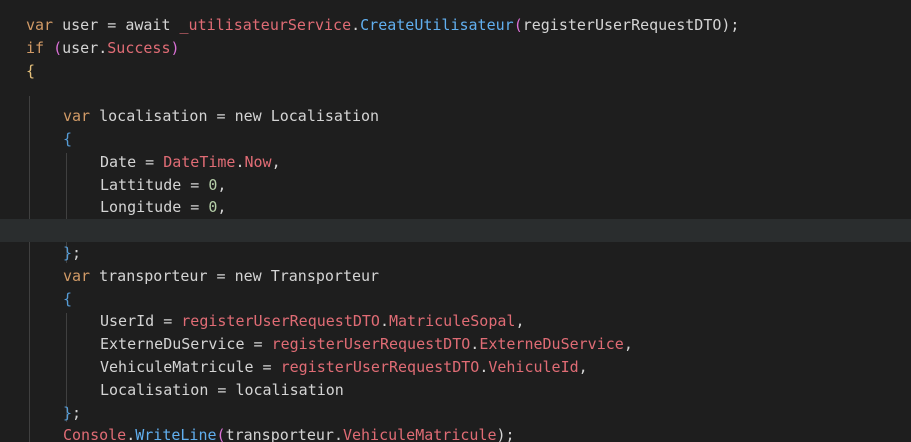  I want to click on code-line: Date = DateTime.Now,, so click(455, 162).